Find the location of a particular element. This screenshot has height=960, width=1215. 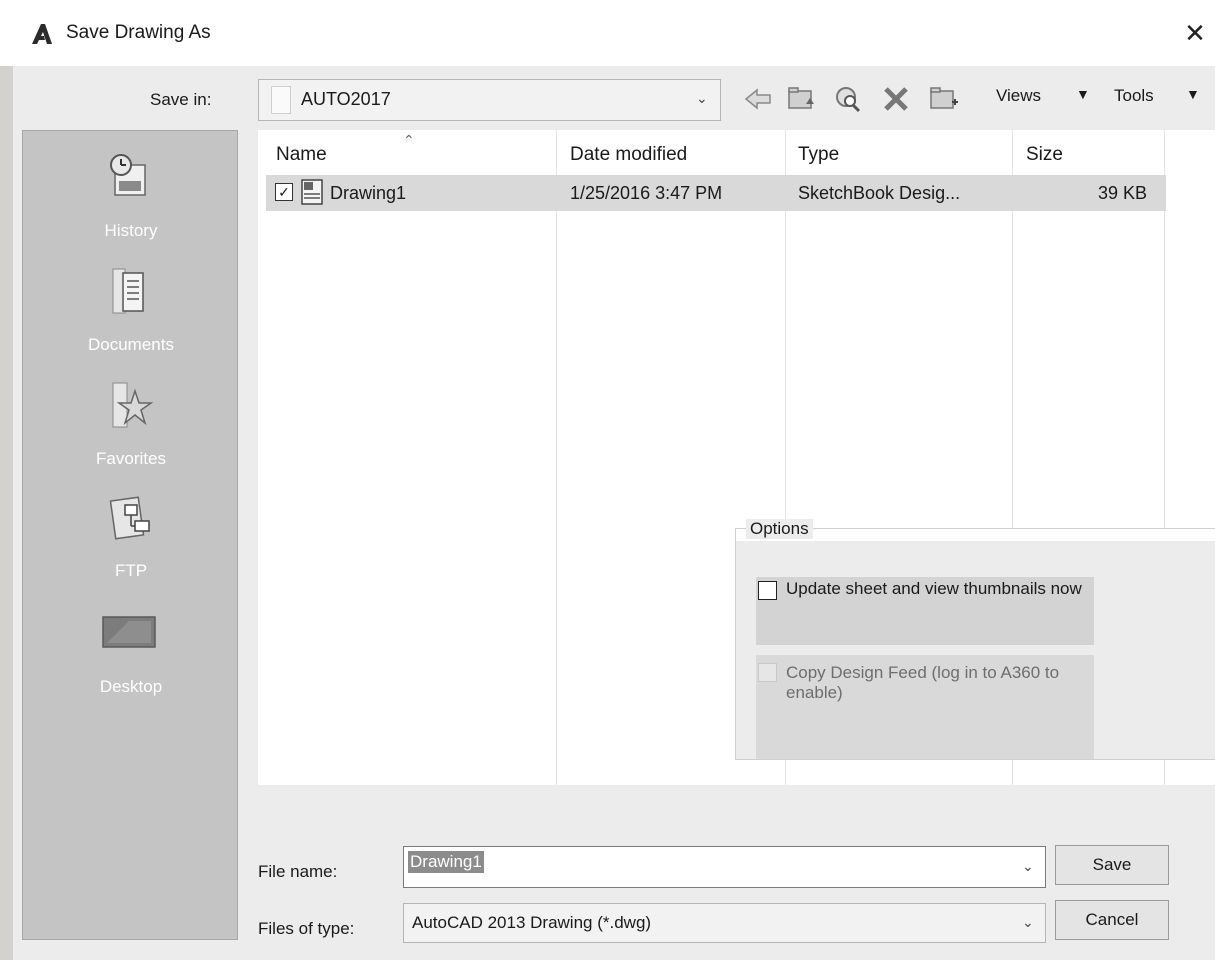

file-name-input: Drawing1 ⌄ is located at coordinates (724, 867).